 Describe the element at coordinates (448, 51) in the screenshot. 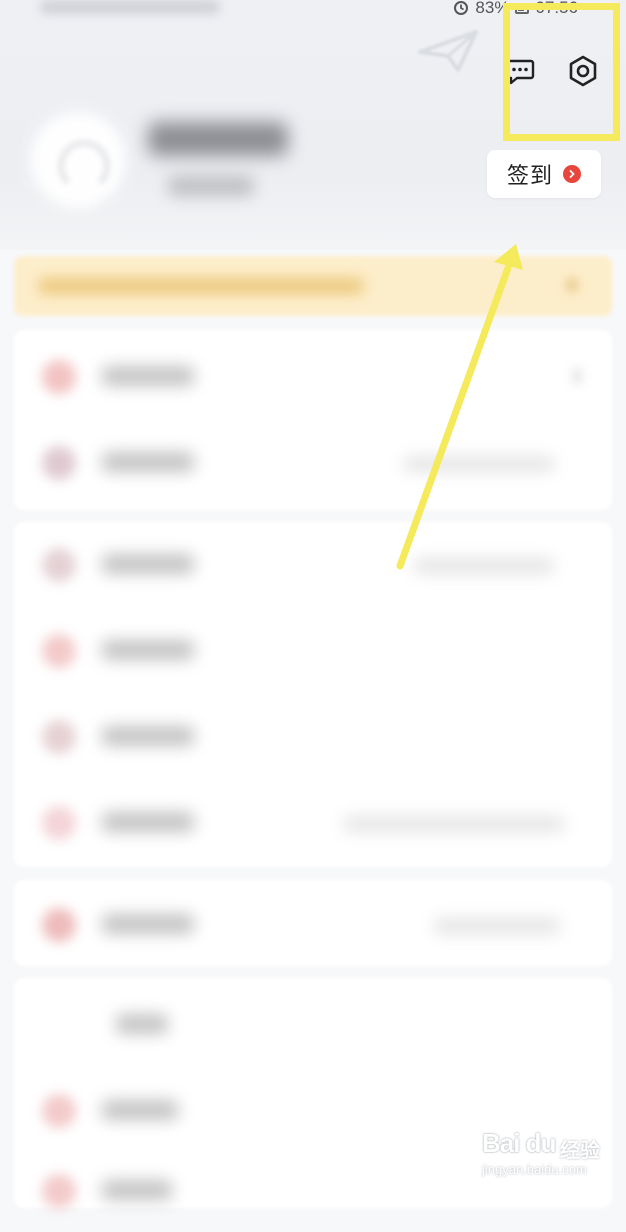

I see `paper-plane-icon` at that location.